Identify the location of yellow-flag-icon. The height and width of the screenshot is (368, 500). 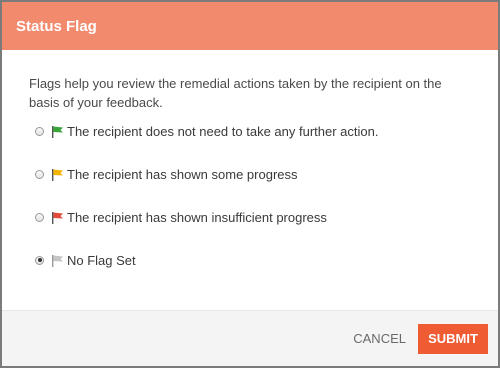
(57, 174).